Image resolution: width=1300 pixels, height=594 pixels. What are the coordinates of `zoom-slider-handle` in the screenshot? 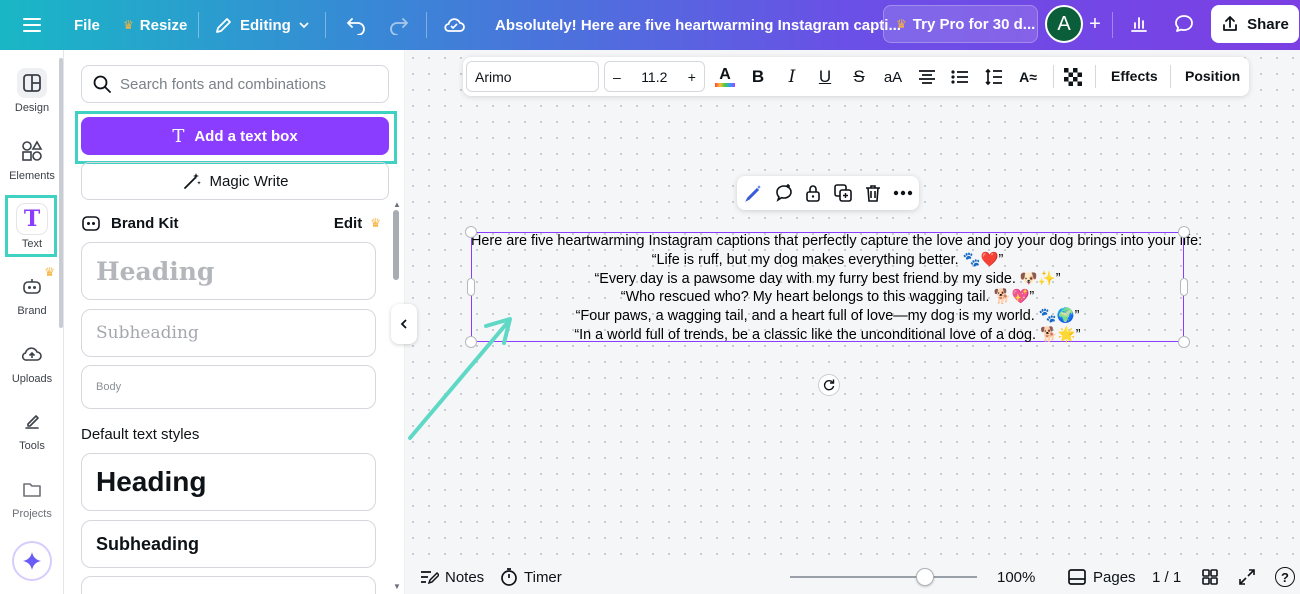 It's located at (924, 577).